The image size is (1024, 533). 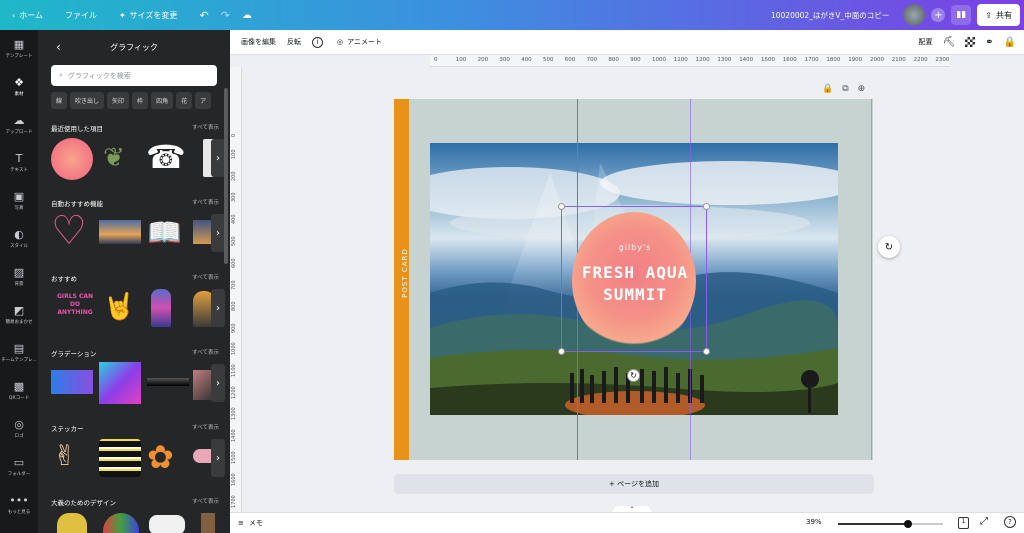 I want to click on end-war-sticker, so click(x=120, y=458).